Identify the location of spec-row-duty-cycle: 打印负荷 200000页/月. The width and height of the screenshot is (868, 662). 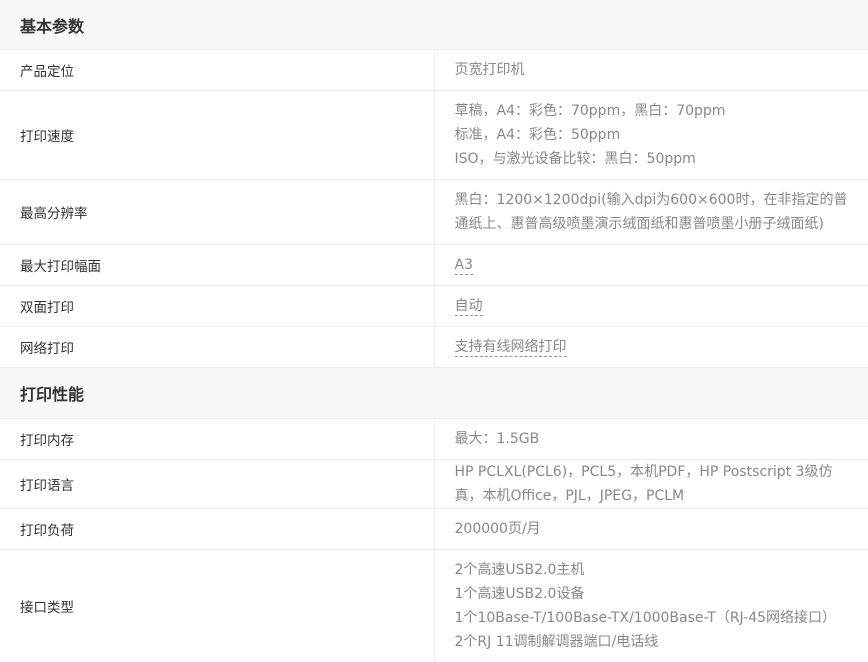
(434, 529).